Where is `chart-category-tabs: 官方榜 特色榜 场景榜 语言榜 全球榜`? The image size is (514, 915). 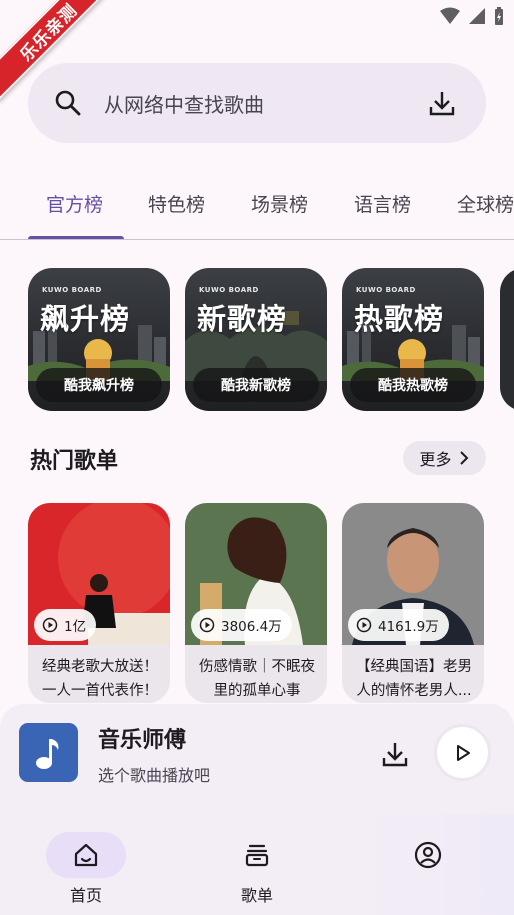
chart-category-tabs: 官方榜 特色榜 场景榜 语言榜 全球榜 is located at coordinates (257, 210).